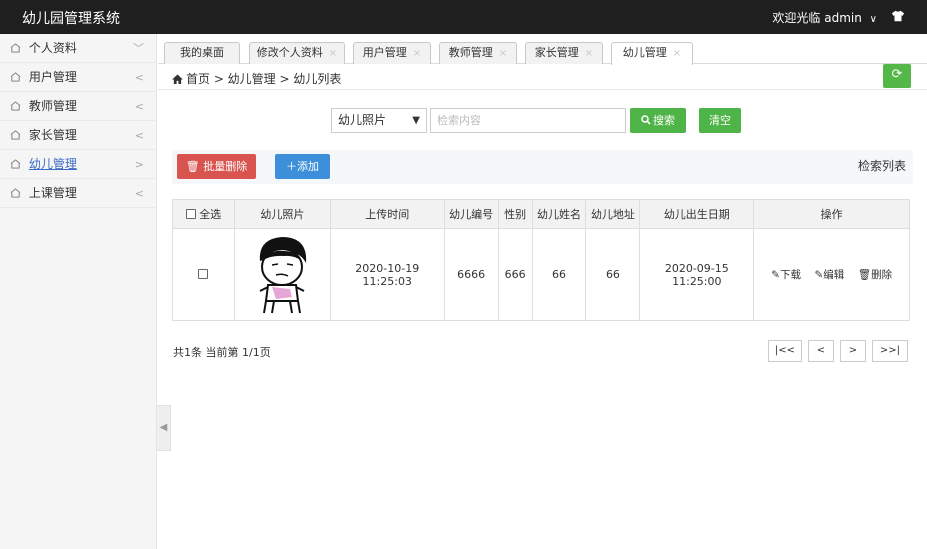 This screenshot has height=549, width=927. What do you see at coordinates (78, 193) in the screenshot?
I see `sidebar-item-classes: 上课管理 <` at bounding box center [78, 193].